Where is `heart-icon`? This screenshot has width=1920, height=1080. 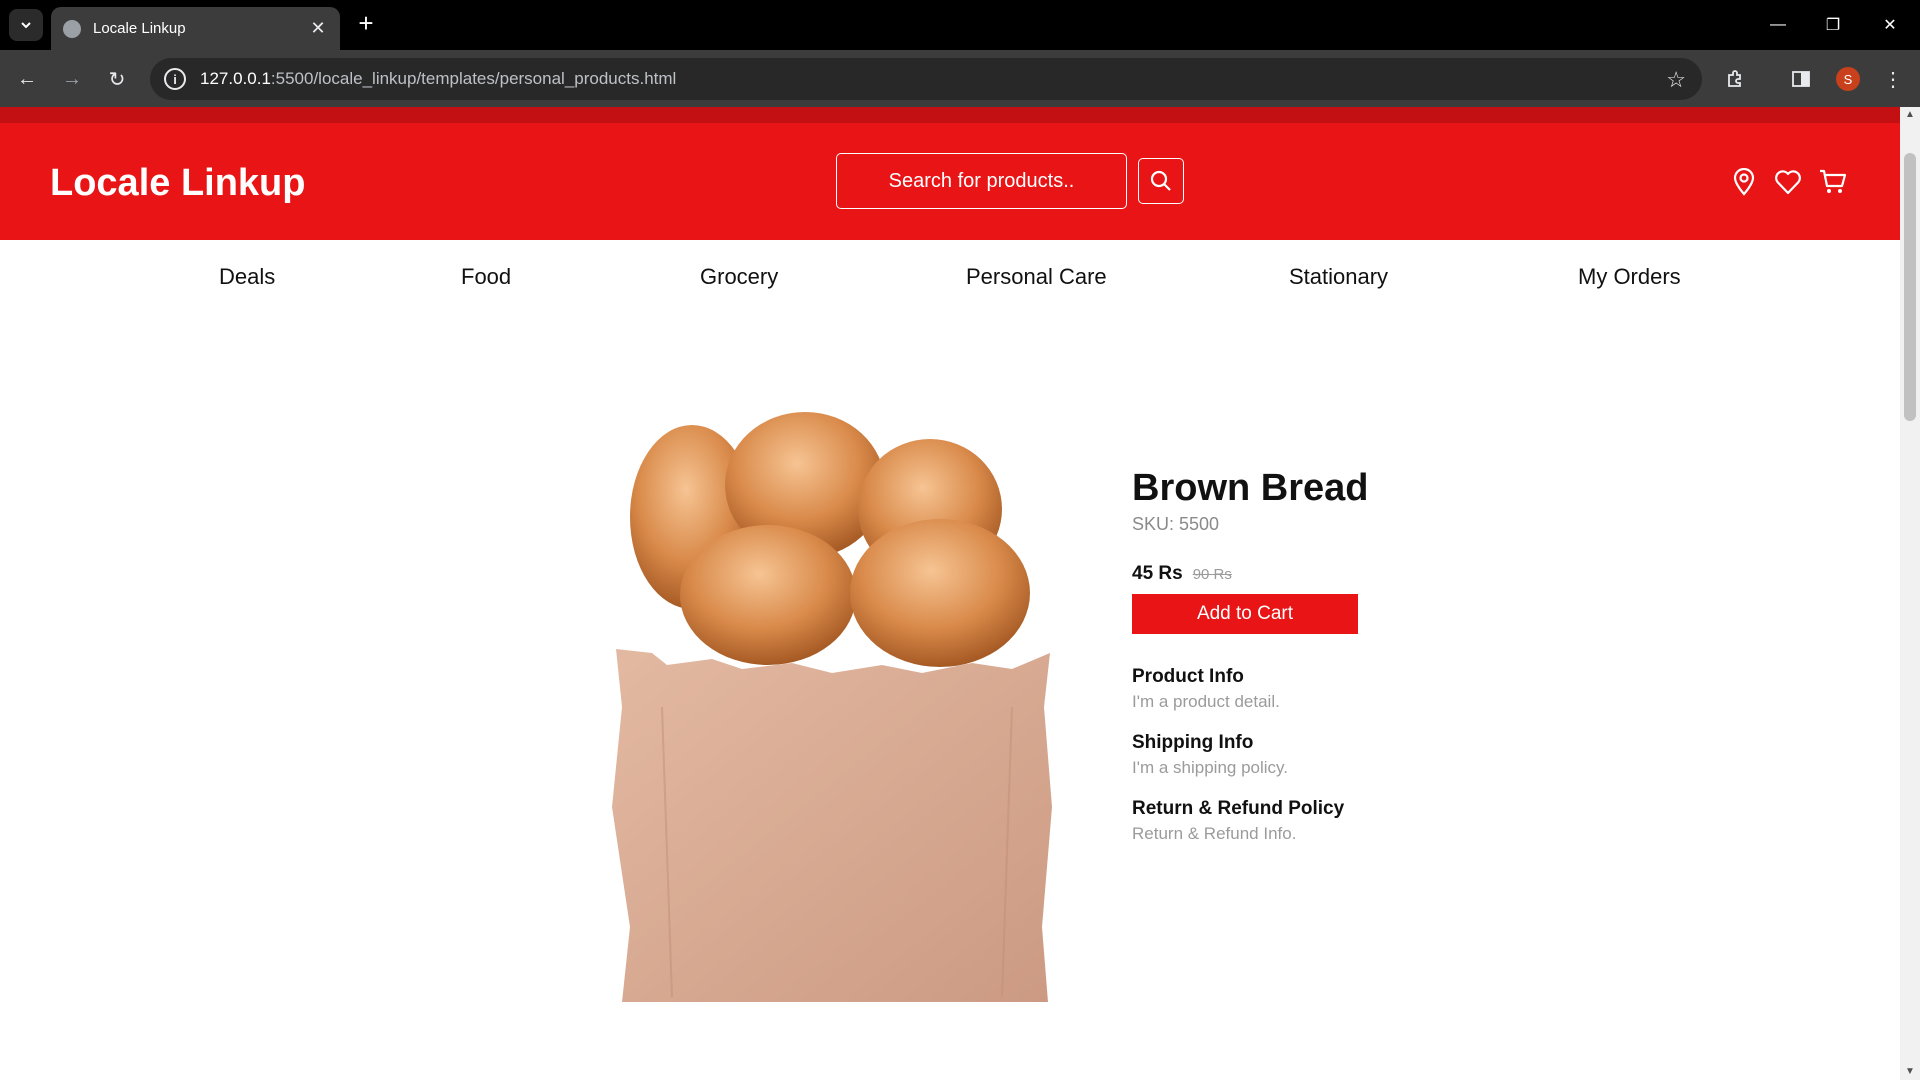 heart-icon is located at coordinates (1788, 182).